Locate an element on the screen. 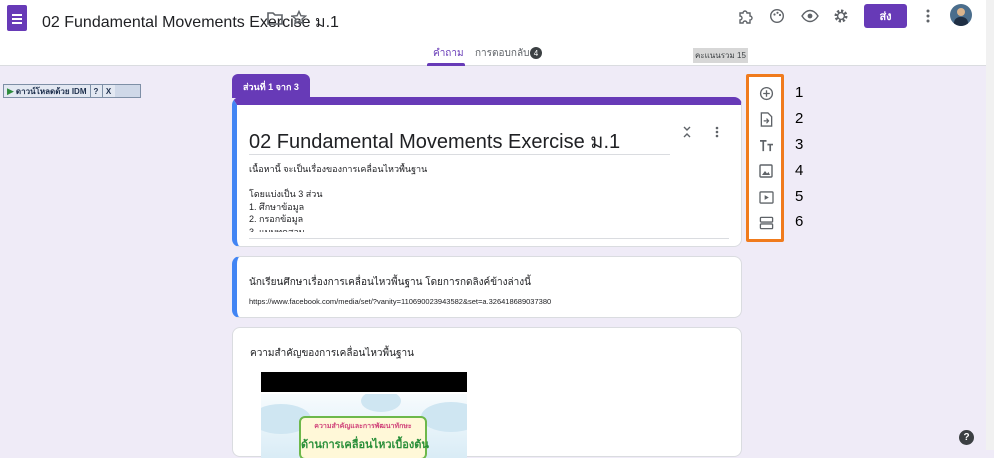  annotation-number-3: 3 is located at coordinates (799, 144).